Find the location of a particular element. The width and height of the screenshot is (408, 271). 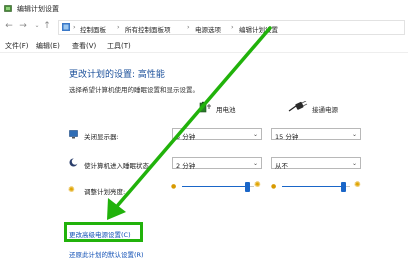

sun-icon: ✺ is located at coordinates (71, 189).